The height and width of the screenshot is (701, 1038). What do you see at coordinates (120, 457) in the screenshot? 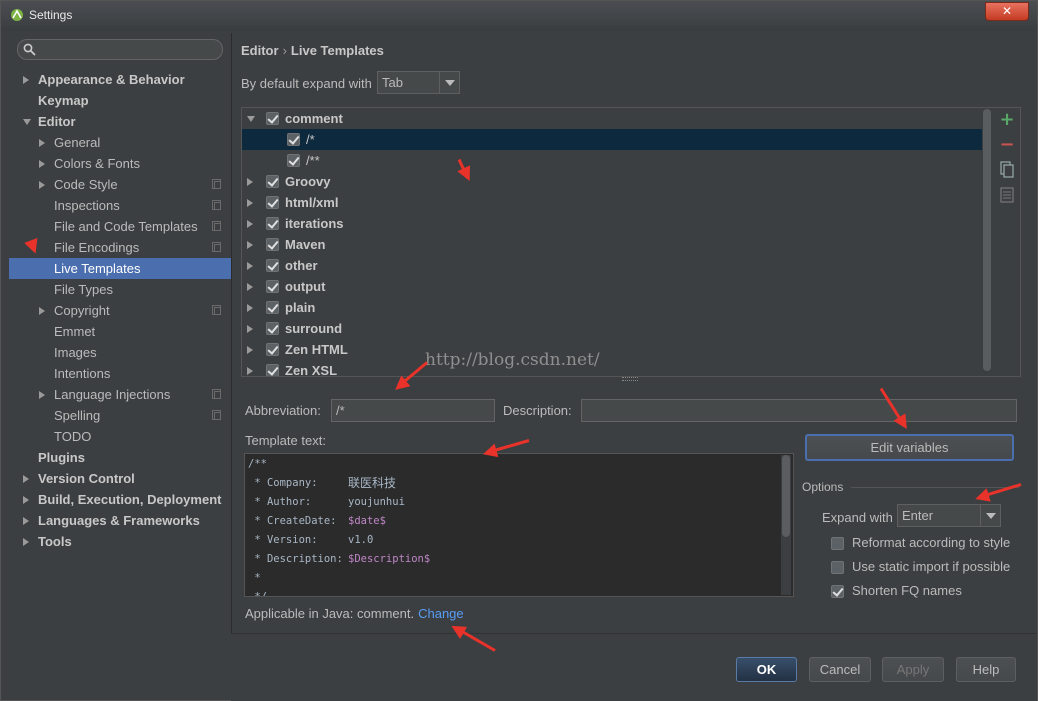
I see `sidebar-item: Plugins` at bounding box center [120, 457].